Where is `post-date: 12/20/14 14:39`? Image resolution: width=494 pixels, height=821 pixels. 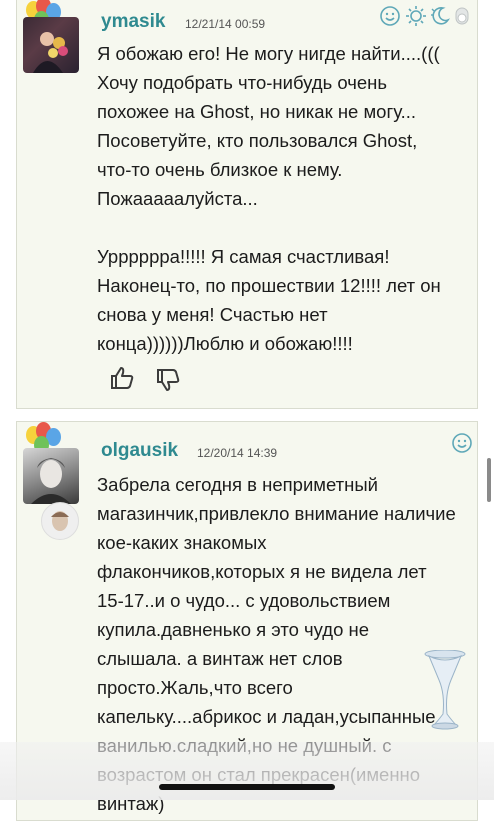 post-date: 12/20/14 14:39 is located at coordinates (237, 453).